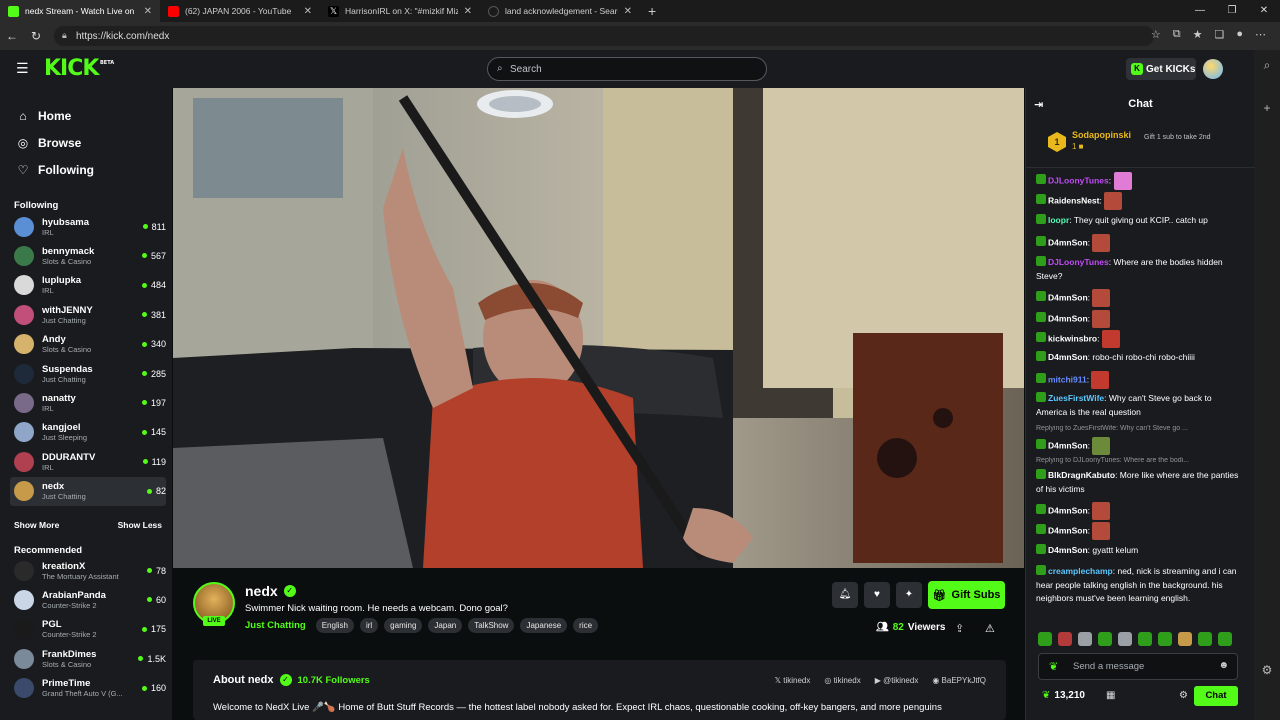  Describe the element at coordinates (959, 628) in the screenshot. I see `share-icon: ⇪` at that location.